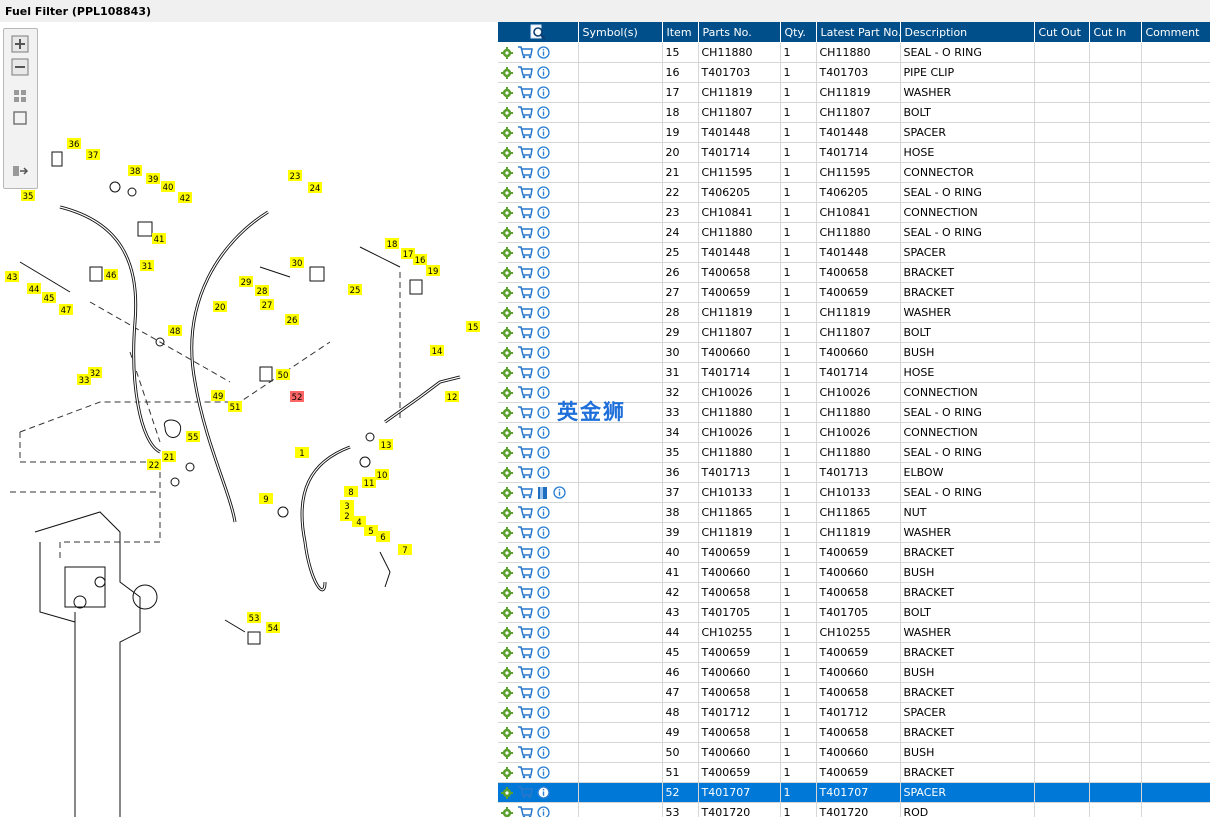 The height and width of the screenshot is (817, 1210). What do you see at coordinates (408, 254) in the screenshot?
I see `callout-17: 17` at bounding box center [408, 254].